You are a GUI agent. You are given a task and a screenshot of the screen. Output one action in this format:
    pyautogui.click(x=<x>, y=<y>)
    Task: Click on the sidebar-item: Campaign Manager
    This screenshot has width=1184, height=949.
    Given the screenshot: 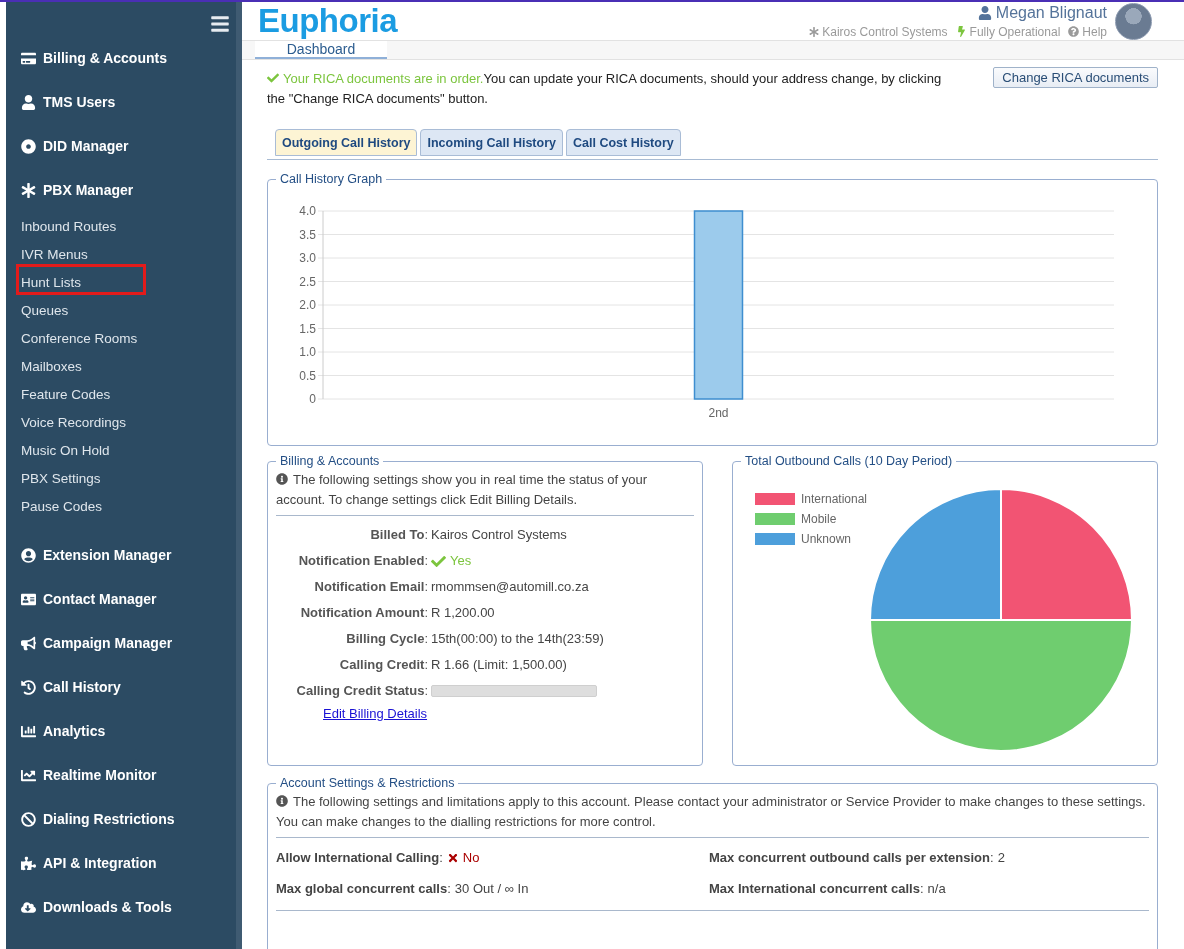 What is the action you would take?
    pyautogui.click(x=108, y=643)
    